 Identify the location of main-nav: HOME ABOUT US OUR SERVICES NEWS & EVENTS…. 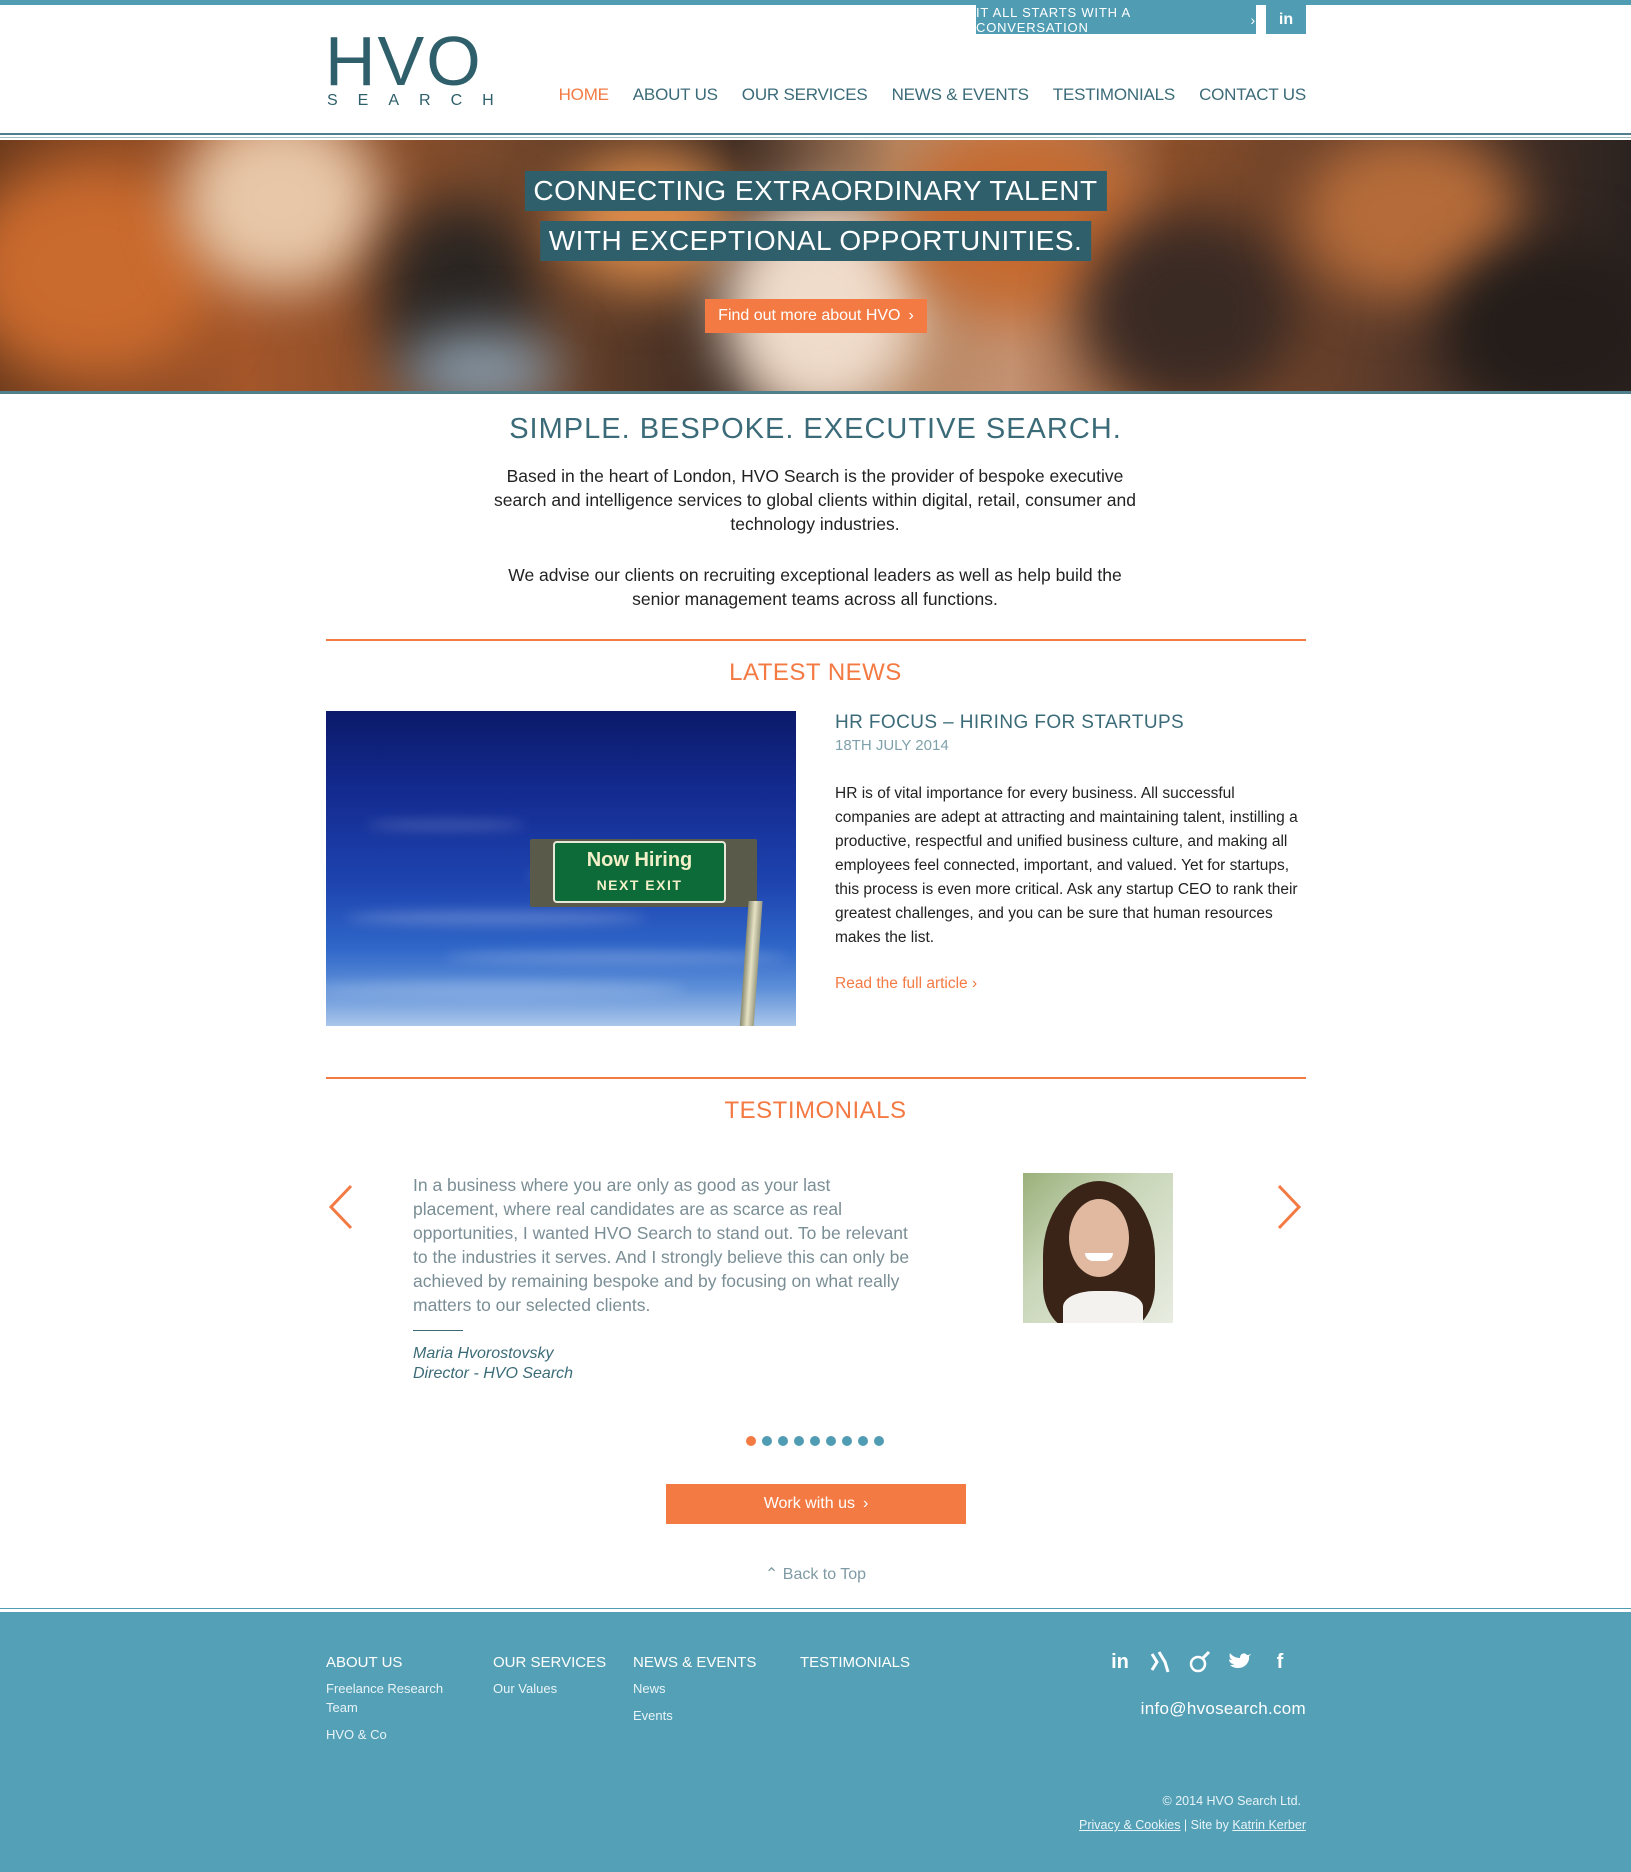
(933, 95).